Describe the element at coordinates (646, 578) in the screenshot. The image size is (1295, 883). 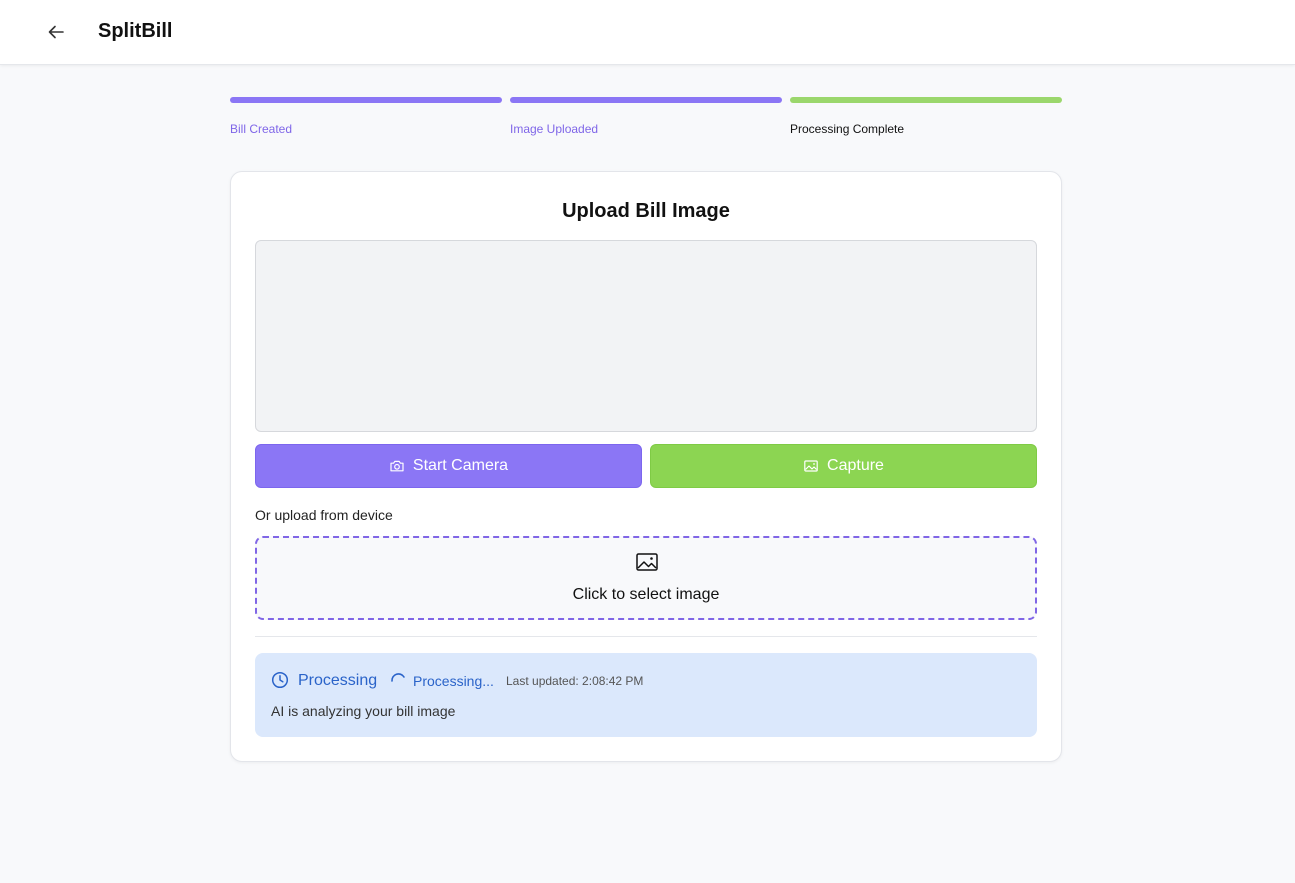
I see `image-dropzone: Click to select image` at that location.